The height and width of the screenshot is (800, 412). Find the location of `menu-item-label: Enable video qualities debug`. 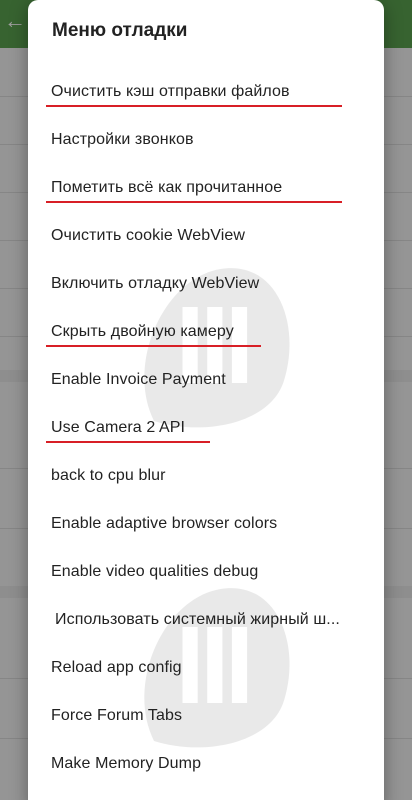

menu-item-label: Enable video qualities debug is located at coordinates (155, 571).